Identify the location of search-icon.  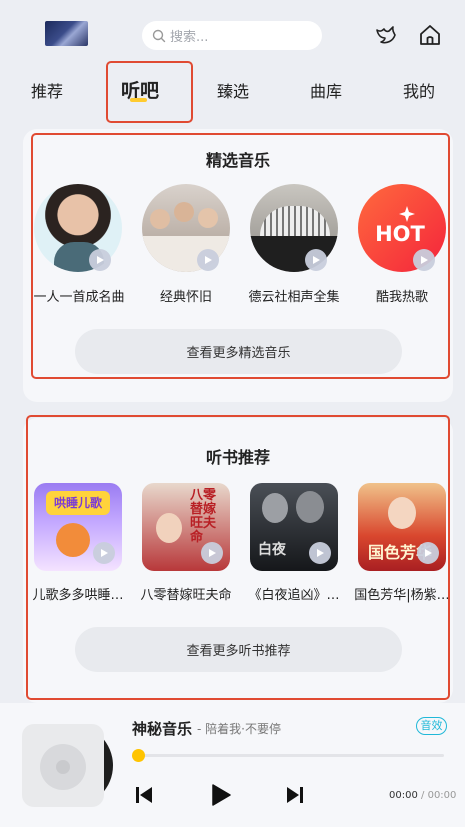
(159, 35).